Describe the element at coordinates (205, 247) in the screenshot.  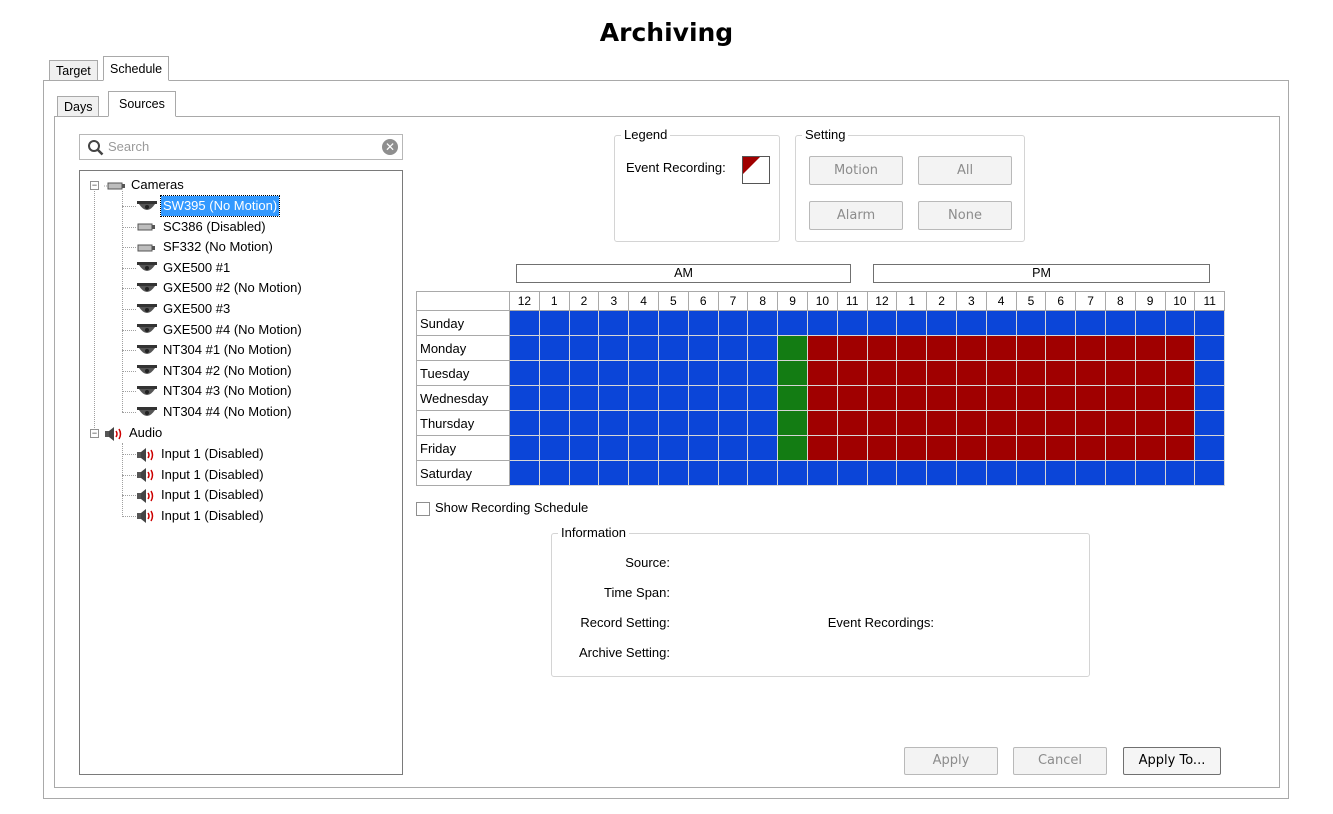
I see `tree-item-camera: SF332 (No Motion)` at that location.